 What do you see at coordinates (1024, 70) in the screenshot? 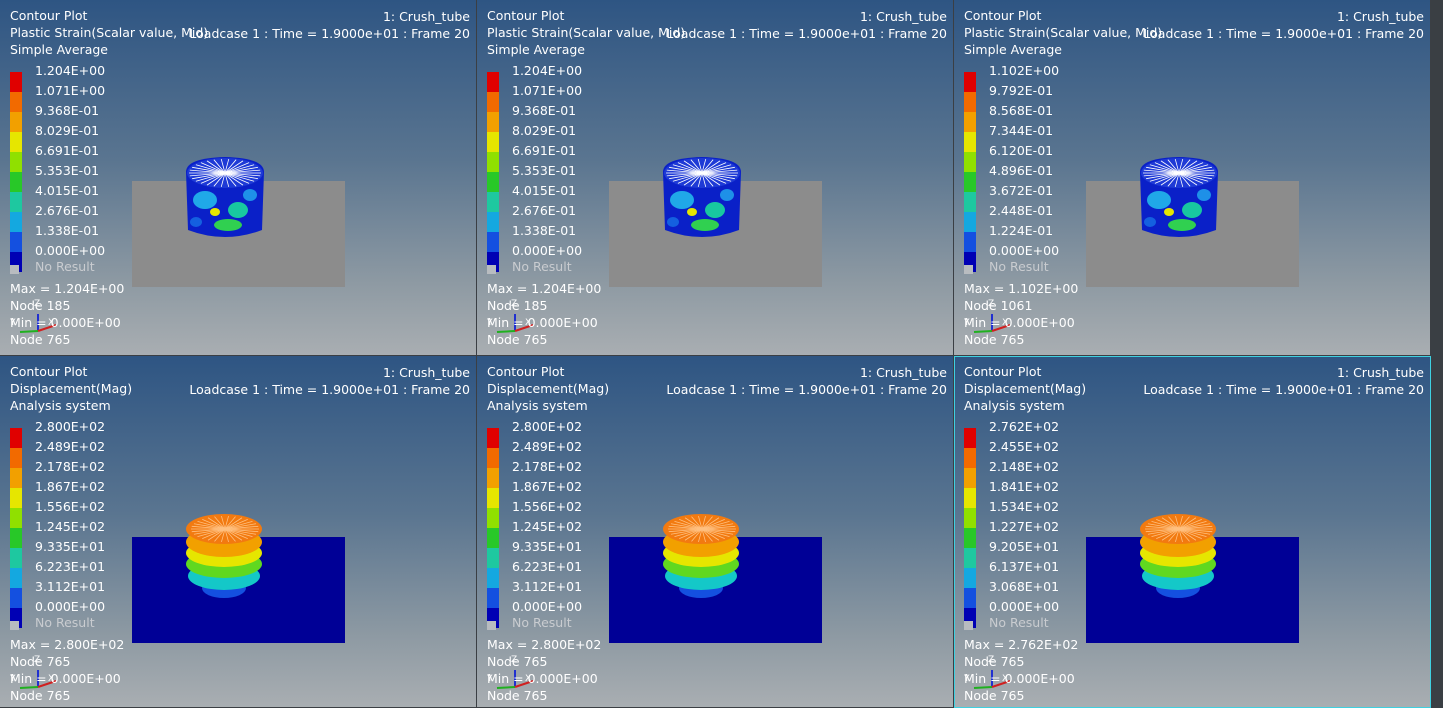
I see `legend-value-label: 1.102E+00` at bounding box center [1024, 70].